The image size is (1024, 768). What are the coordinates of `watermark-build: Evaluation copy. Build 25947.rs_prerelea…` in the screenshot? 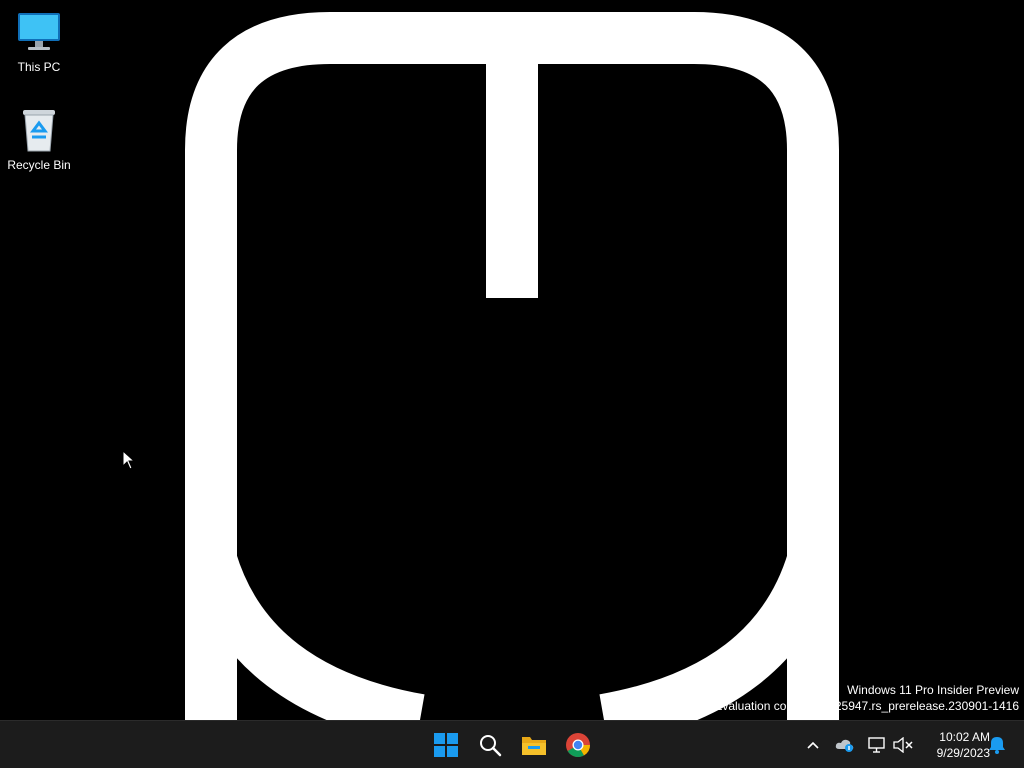 It's located at (866, 706).